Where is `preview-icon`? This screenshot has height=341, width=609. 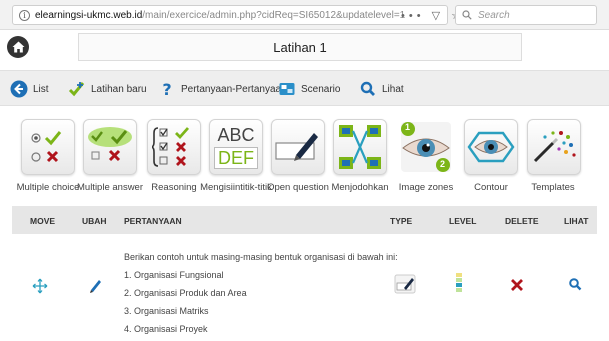
preview-icon is located at coordinates (368, 89).